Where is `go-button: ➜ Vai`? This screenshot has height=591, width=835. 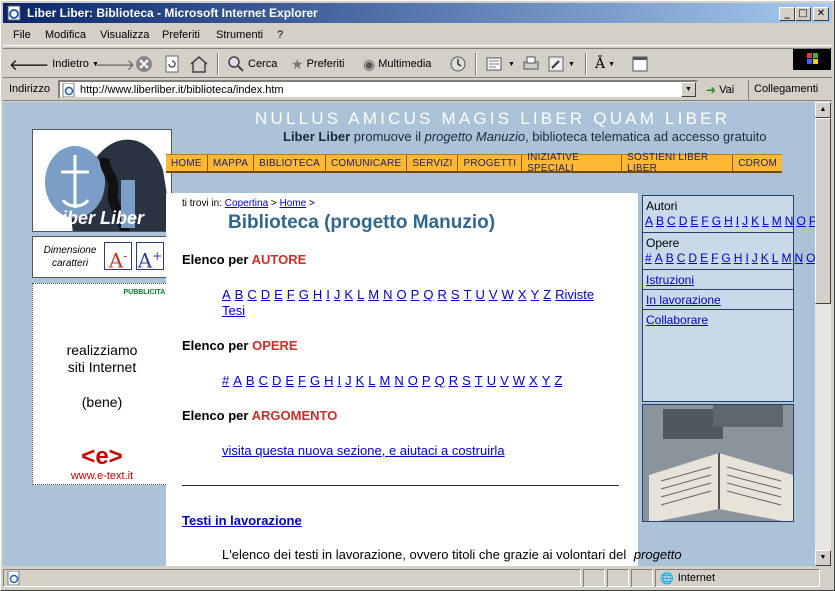 go-button: ➜ Vai is located at coordinates (720, 90).